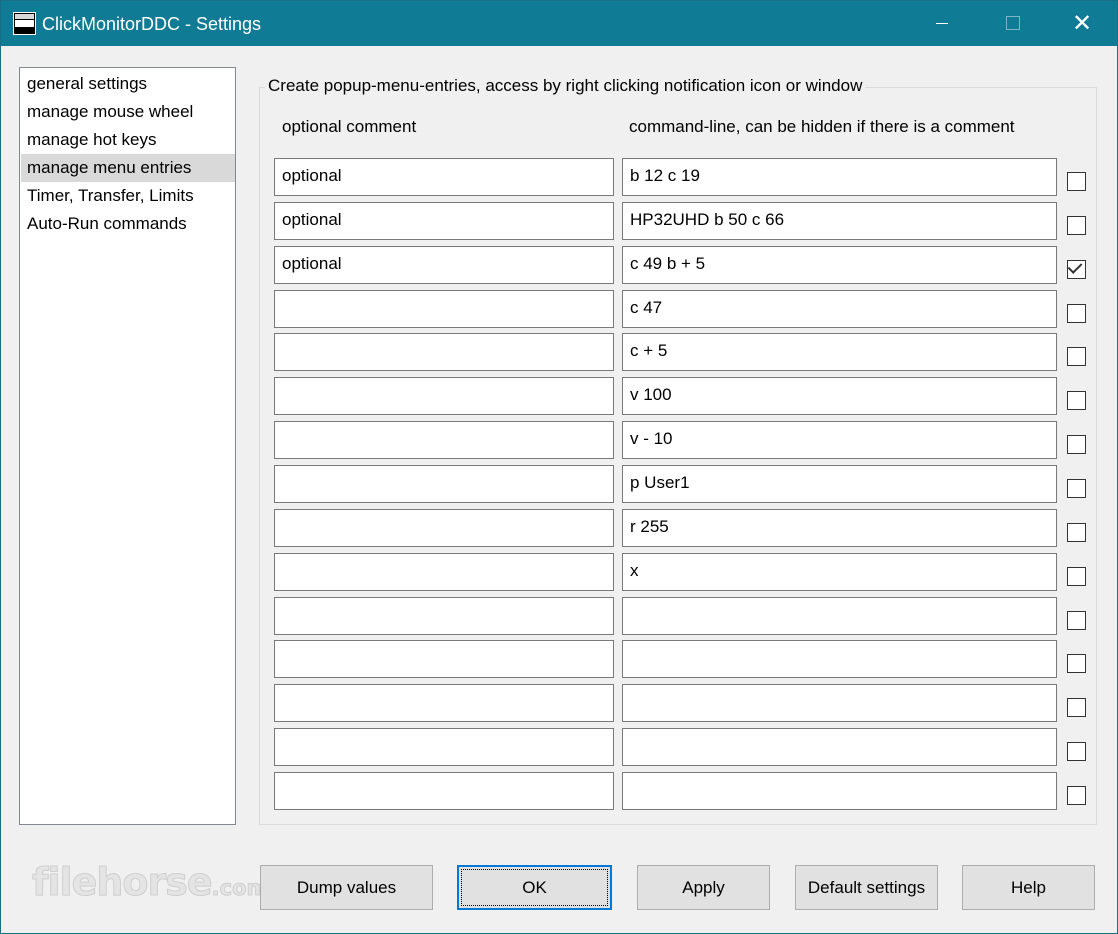 The width and height of the screenshot is (1118, 934). Describe the element at coordinates (1028, 887) in the screenshot. I see `help-button: Help` at that location.